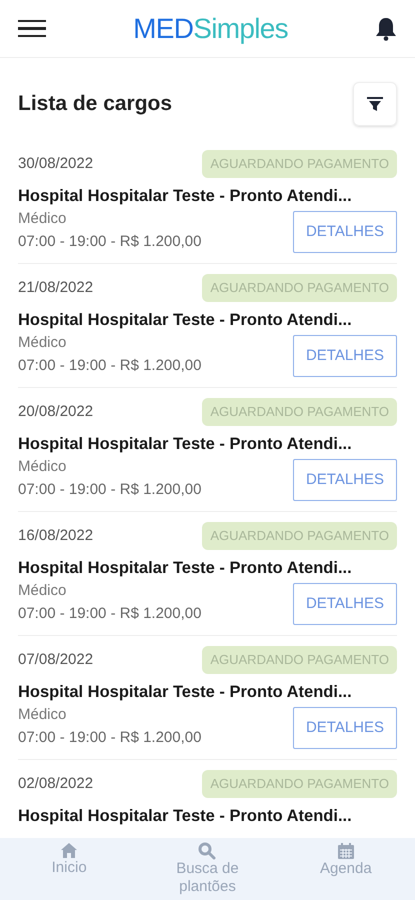 The width and height of the screenshot is (415, 900). I want to click on page-title: Lista de cargos, so click(95, 104).